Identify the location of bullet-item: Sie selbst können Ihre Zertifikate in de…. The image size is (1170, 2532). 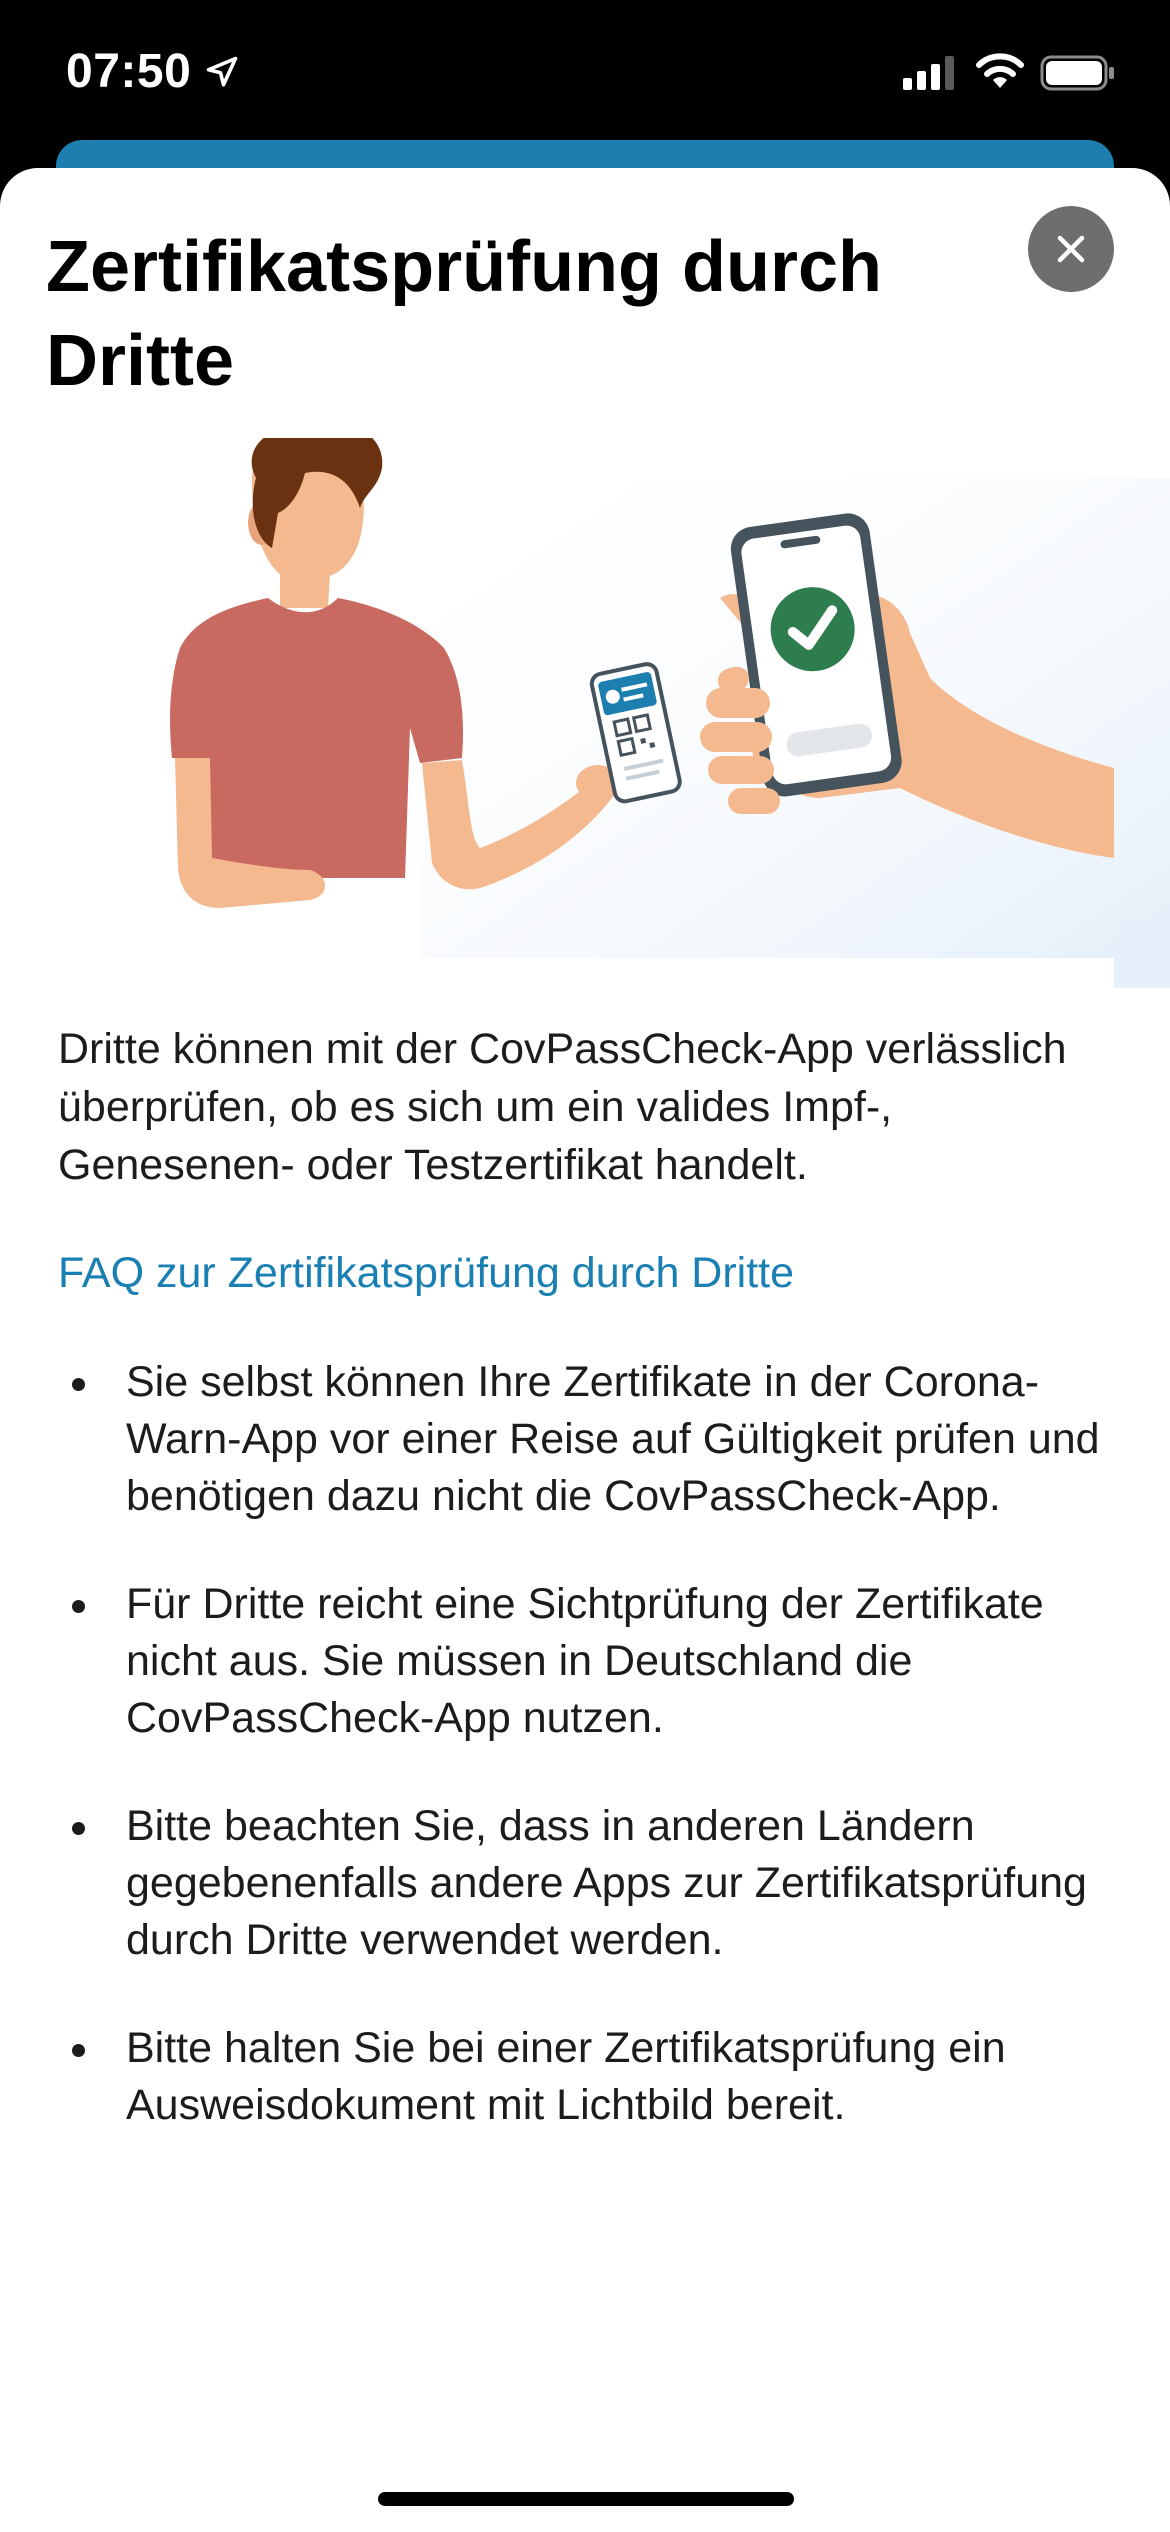
(588, 1439).